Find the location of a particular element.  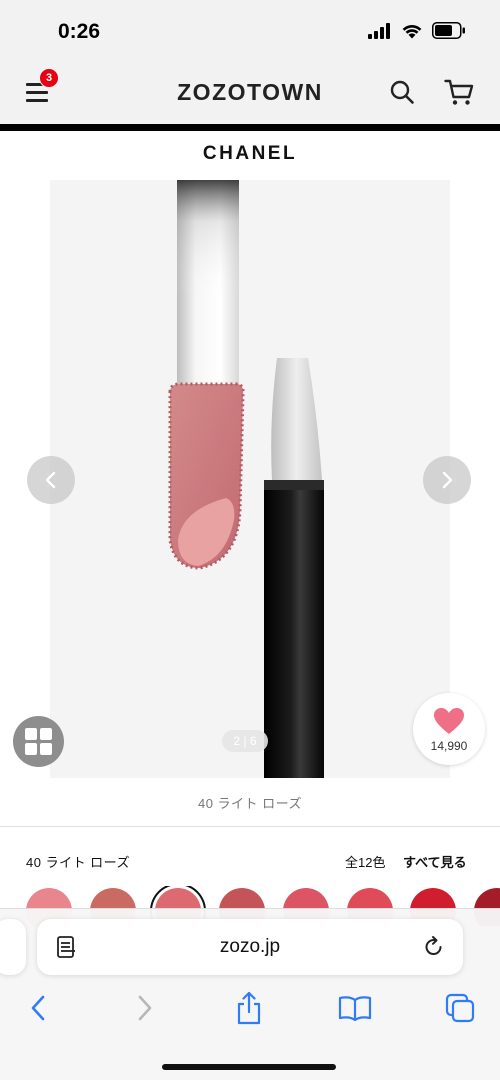

back-button is located at coordinates (38, 1008).